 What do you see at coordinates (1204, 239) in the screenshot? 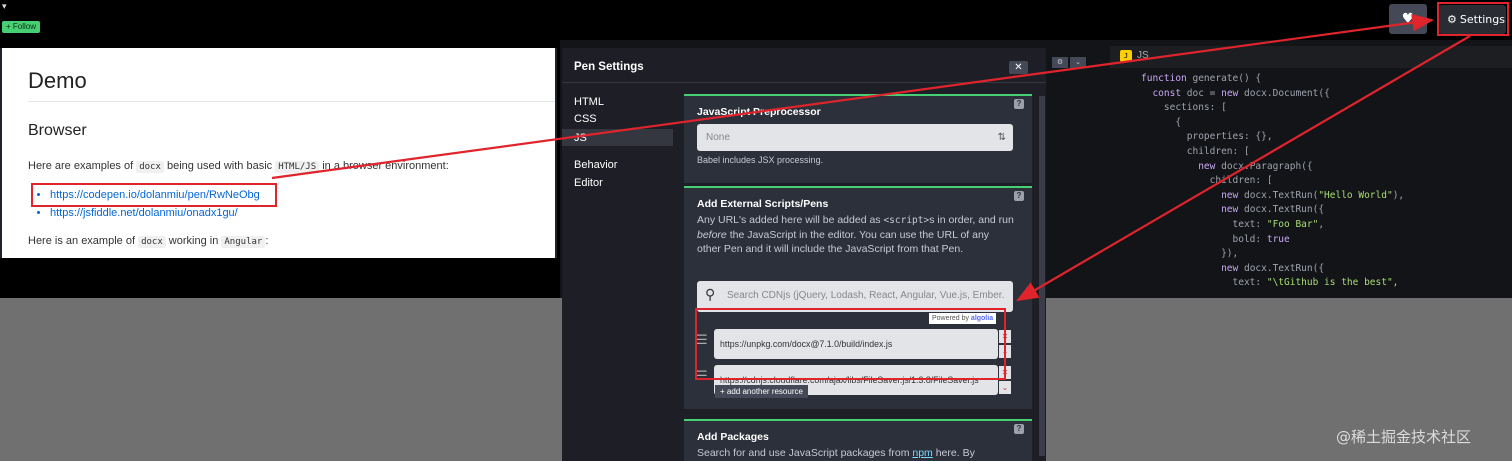
I see `code-token: bold:` at bounding box center [1204, 239].